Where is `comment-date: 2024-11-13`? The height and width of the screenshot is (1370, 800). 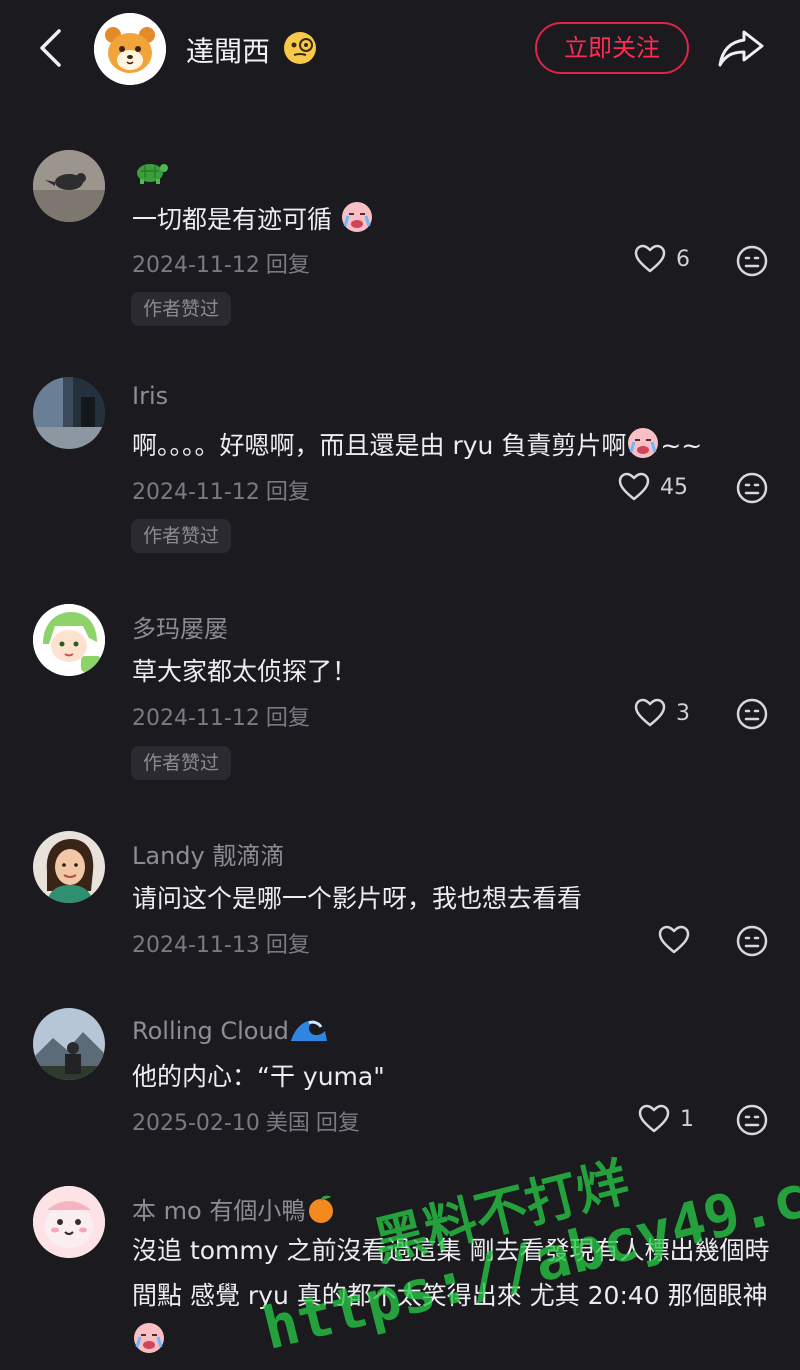 comment-date: 2024-11-13 is located at coordinates (196, 945).